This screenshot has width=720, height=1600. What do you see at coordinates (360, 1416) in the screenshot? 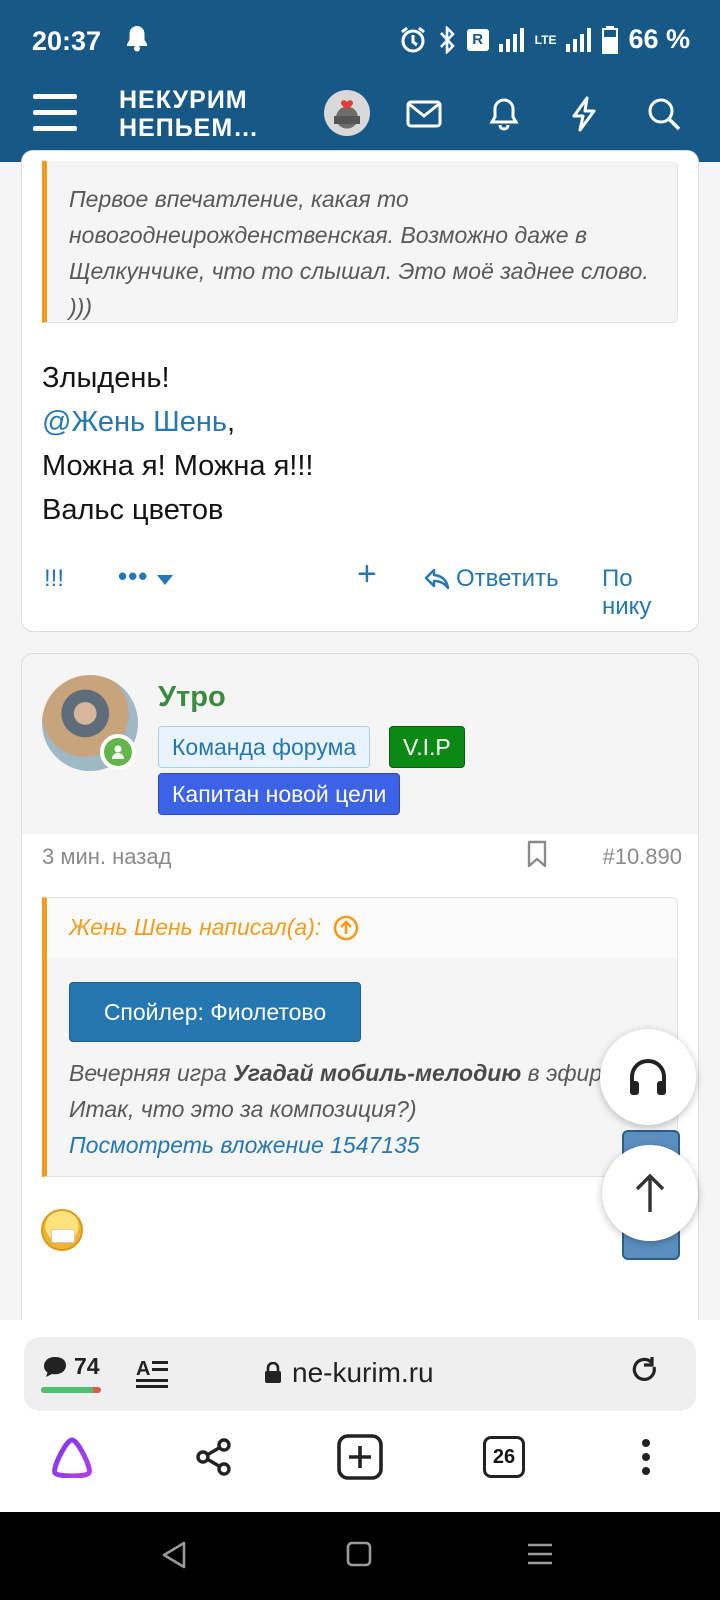
I see `browser-toolbar: 74 A ne-kurim.ru 26` at bounding box center [360, 1416].